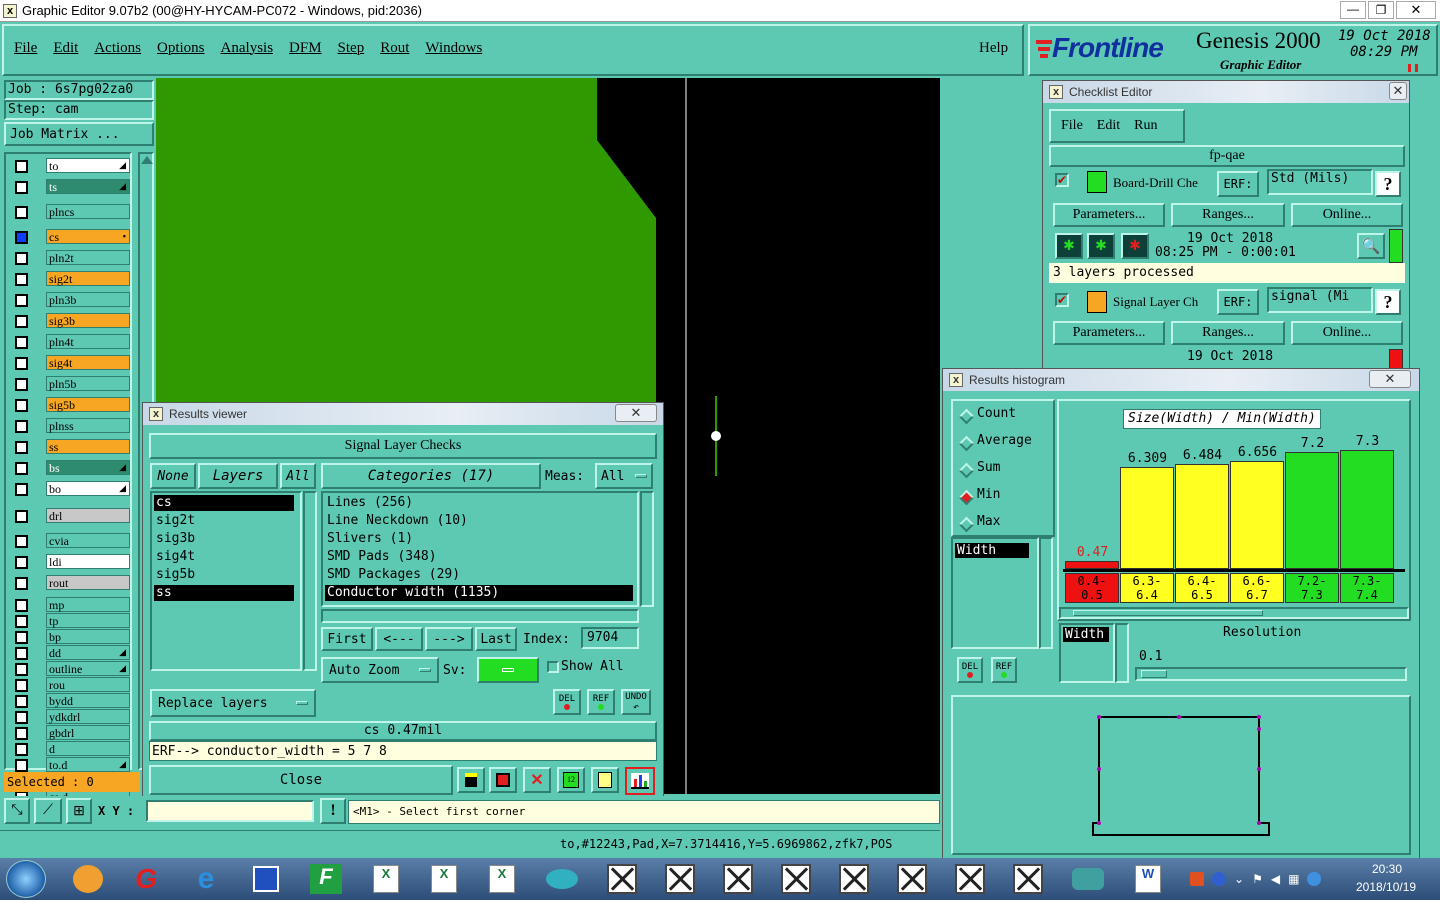 The image size is (1440, 900). What do you see at coordinates (88, 236) in the screenshot?
I see `layer-name: cs` at bounding box center [88, 236].